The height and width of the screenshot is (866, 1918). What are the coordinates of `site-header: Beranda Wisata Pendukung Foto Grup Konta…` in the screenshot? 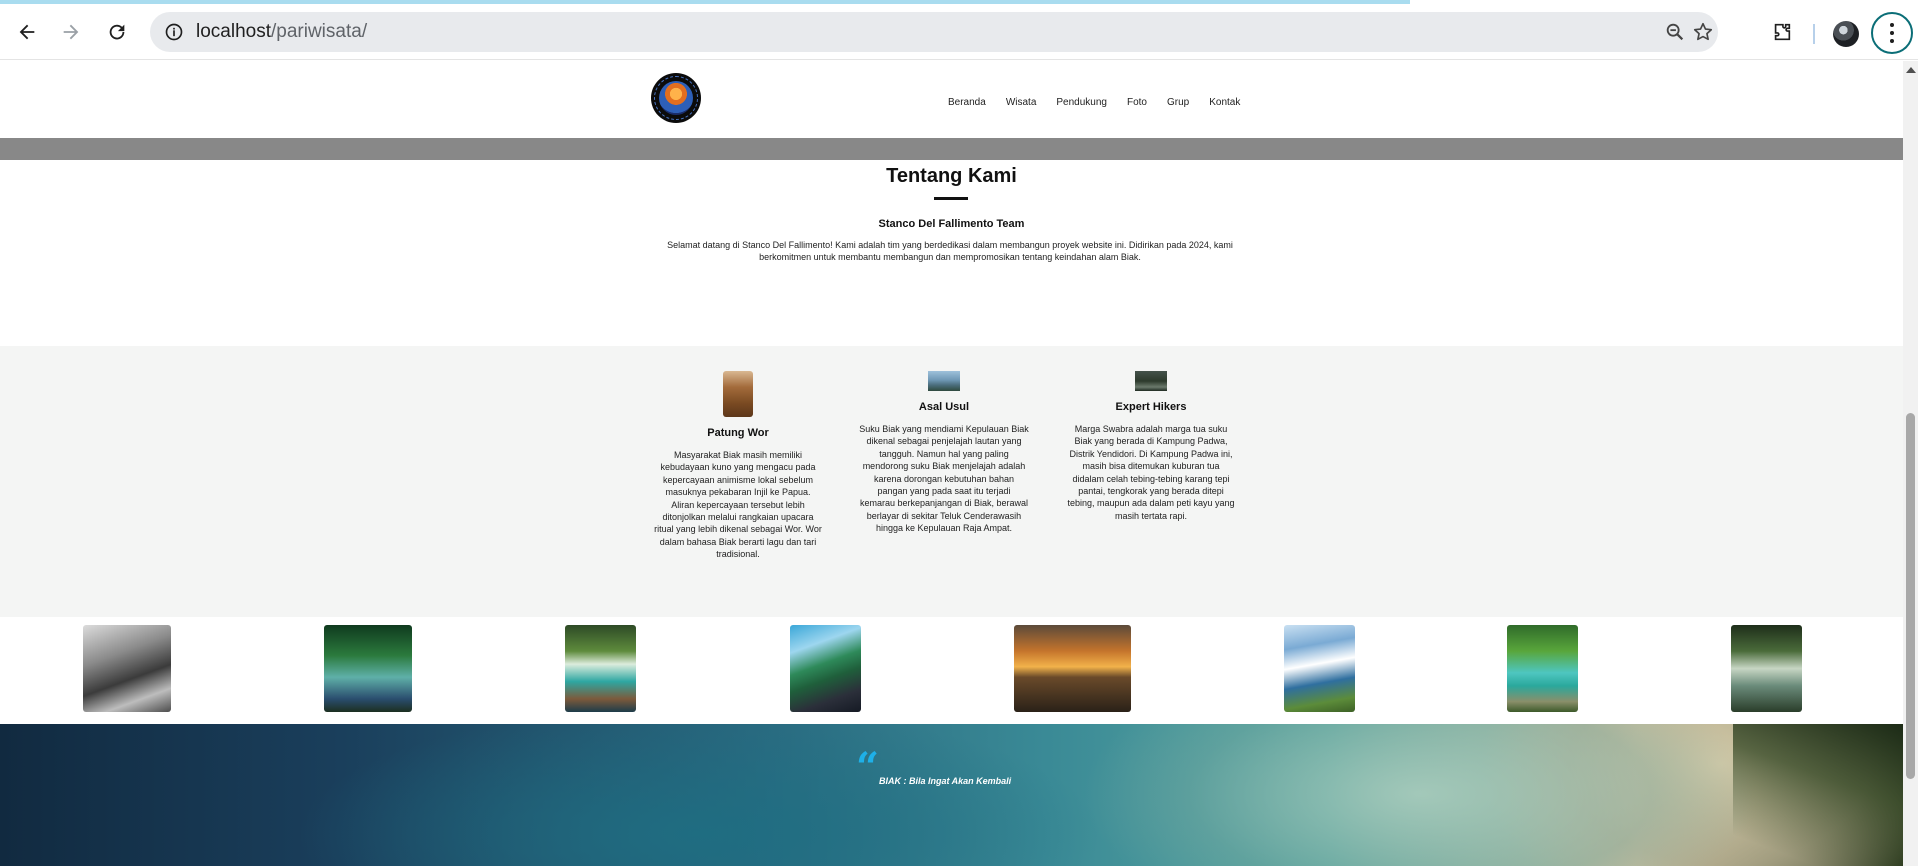 It's located at (951, 99).